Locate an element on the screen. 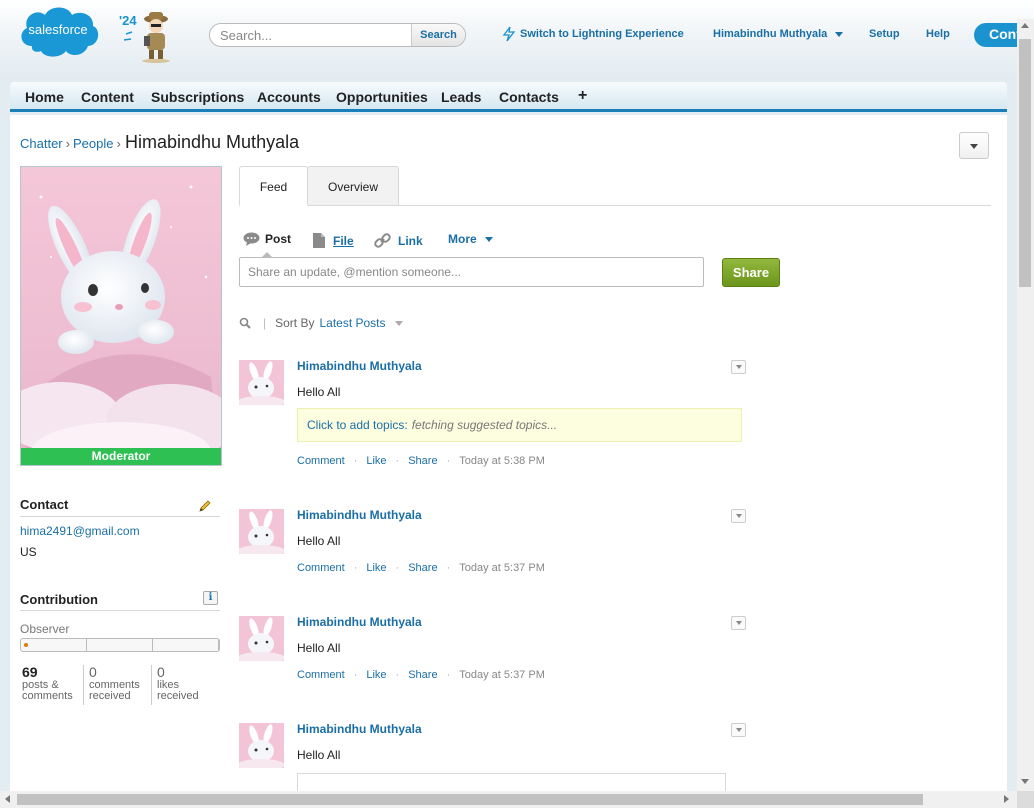  profile-actions-menu is located at coordinates (974, 145).